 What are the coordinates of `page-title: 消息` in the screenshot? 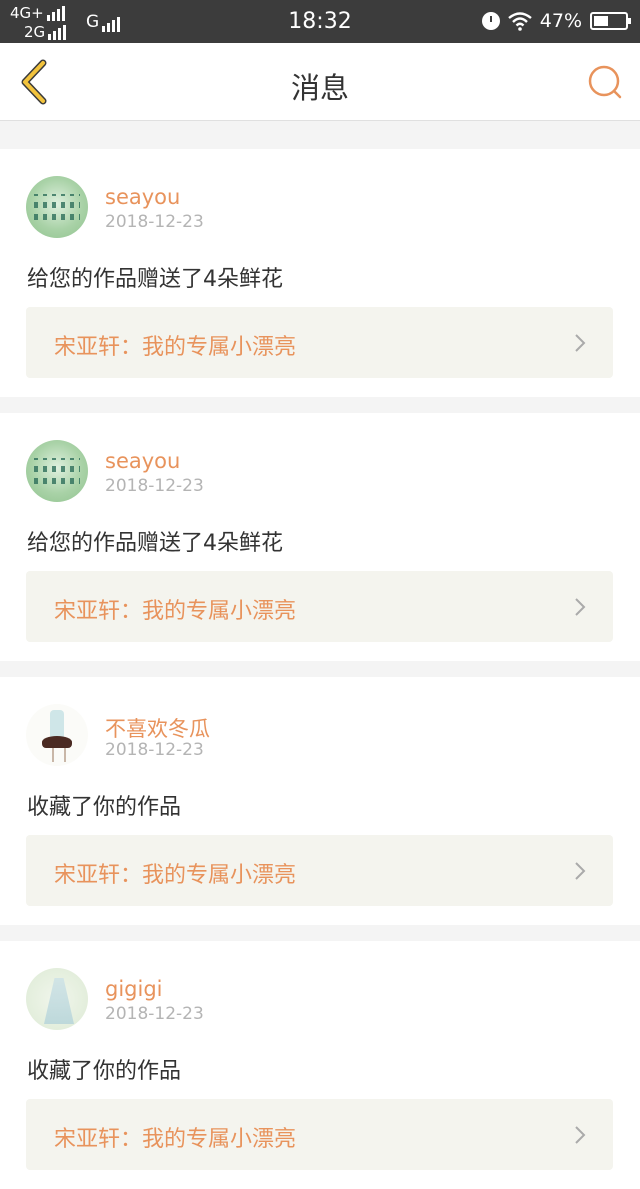 It's located at (319, 88).